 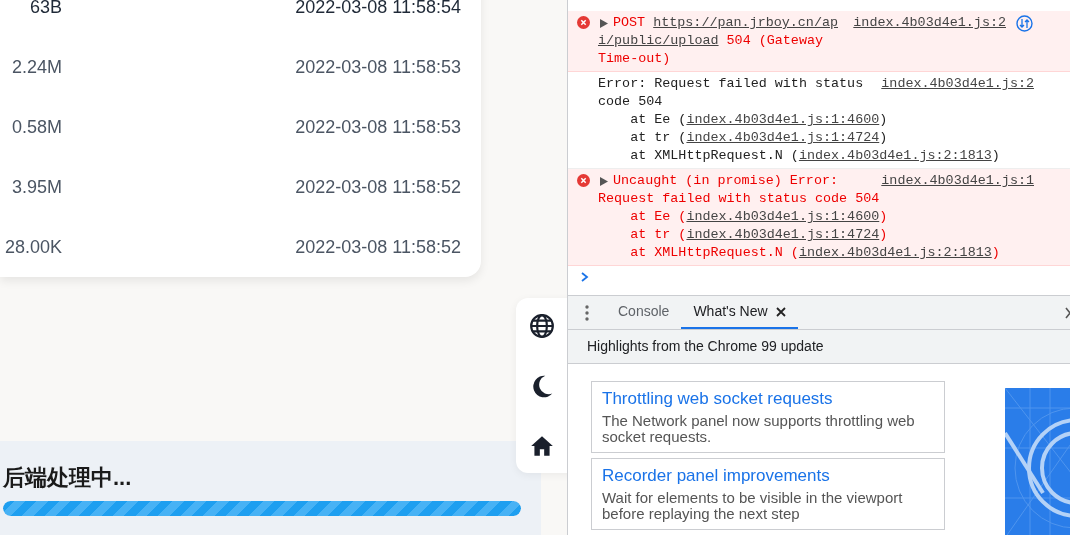 What do you see at coordinates (36, 67) in the screenshot?
I see `table-cell-text: 2.24M` at bounding box center [36, 67].